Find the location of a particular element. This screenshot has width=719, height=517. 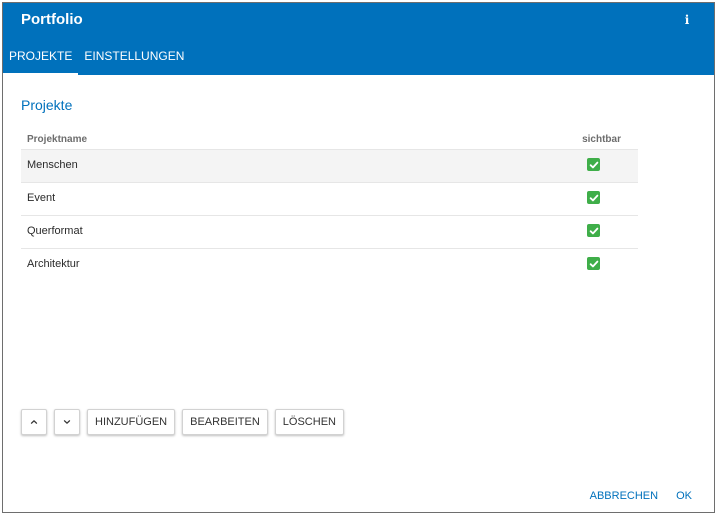

chevron-up-icon is located at coordinates (34, 422).